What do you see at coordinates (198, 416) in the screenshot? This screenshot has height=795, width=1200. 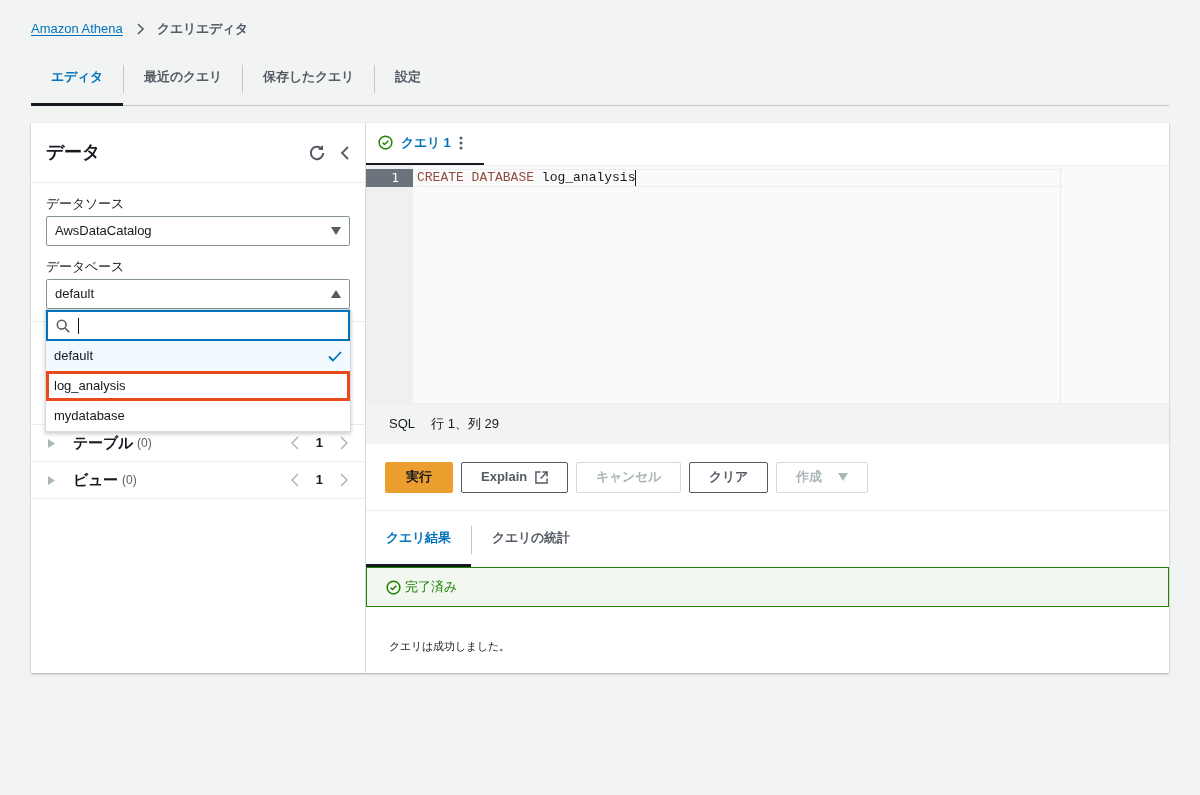 I see `dropdown-option: mydatabase` at bounding box center [198, 416].